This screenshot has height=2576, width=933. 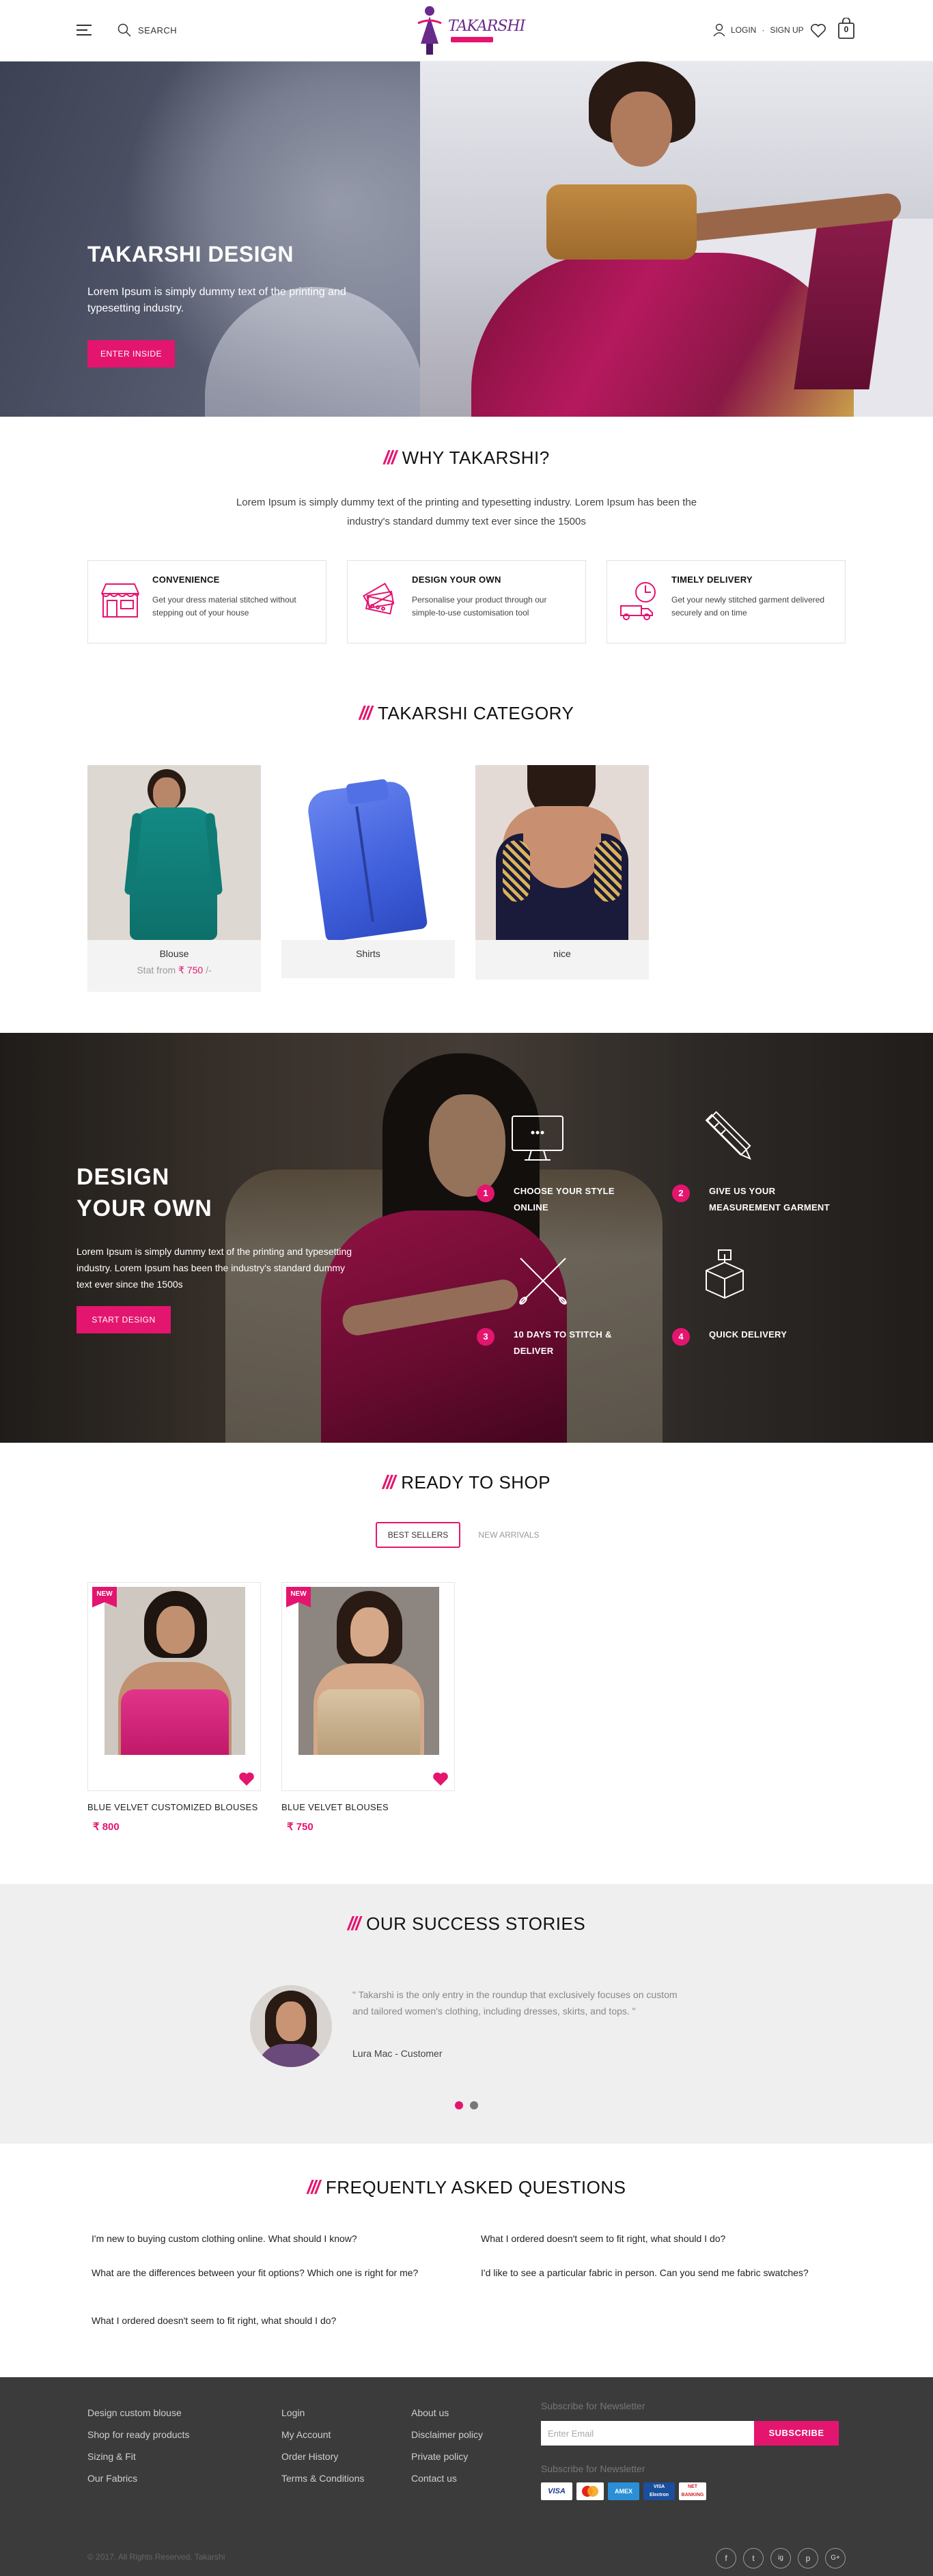 I want to click on footer-link: Shop for ready products, so click(x=138, y=2435).